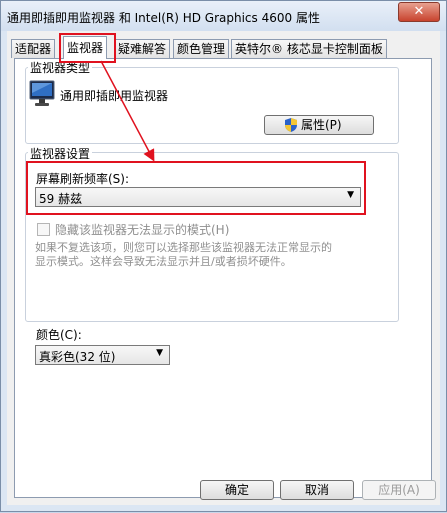 This screenshot has height=513, width=447. I want to click on color-depth-select: 真彩色(32 位) ▼, so click(102, 355).